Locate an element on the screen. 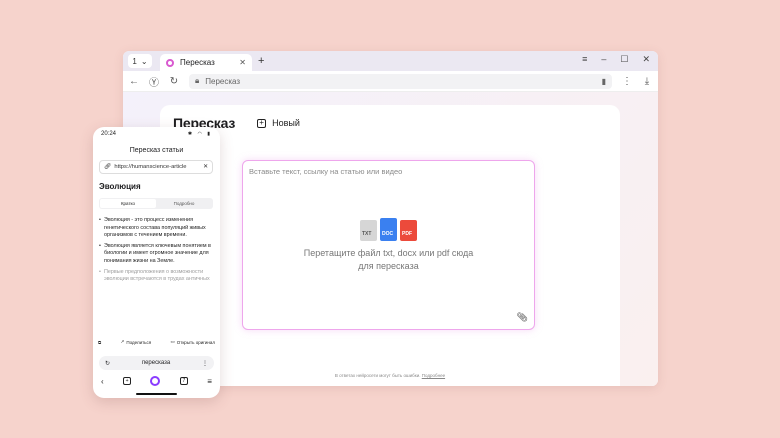 The height and width of the screenshot is (438, 780). open-original-label: Открыть оригинал is located at coordinates (195, 342).